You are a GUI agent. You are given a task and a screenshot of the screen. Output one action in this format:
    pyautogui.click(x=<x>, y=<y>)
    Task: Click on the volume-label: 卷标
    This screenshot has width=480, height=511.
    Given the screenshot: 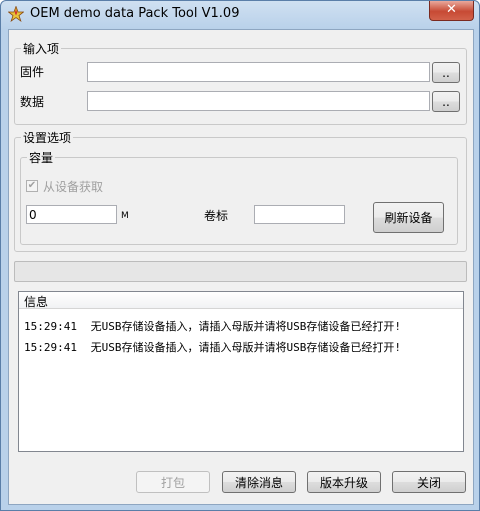 What is the action you would take?
    pyautogui.click(x=216, y=216)
    